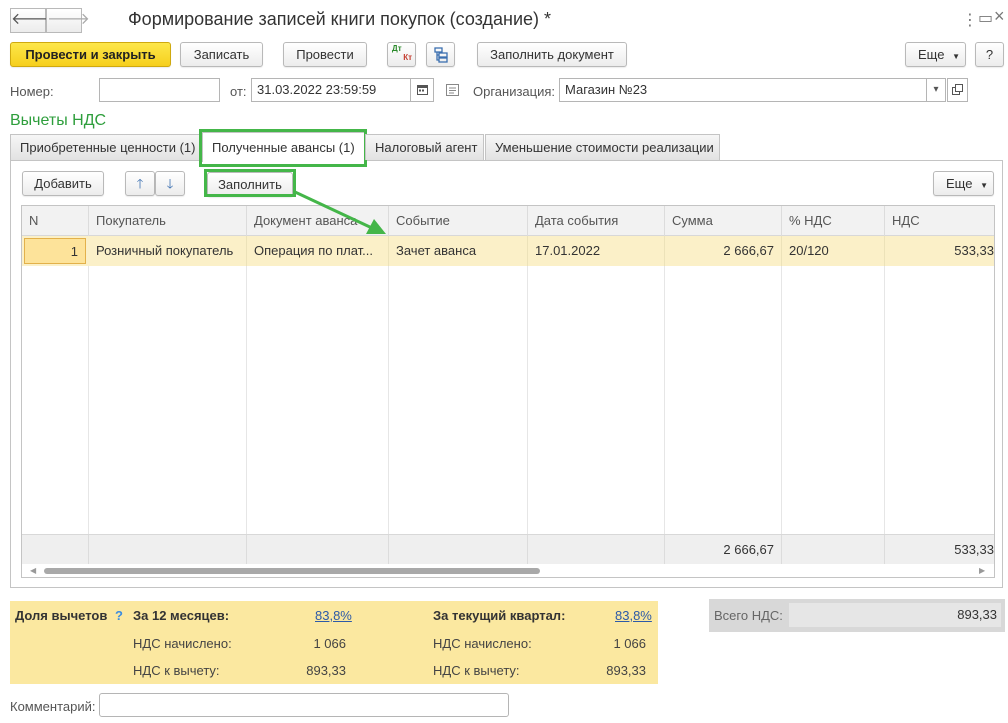  What do you see at coordinates (596, 251) in the screenshot?
I see `cell-event-date: 17.01.2022` at bounding box center [596, 251].